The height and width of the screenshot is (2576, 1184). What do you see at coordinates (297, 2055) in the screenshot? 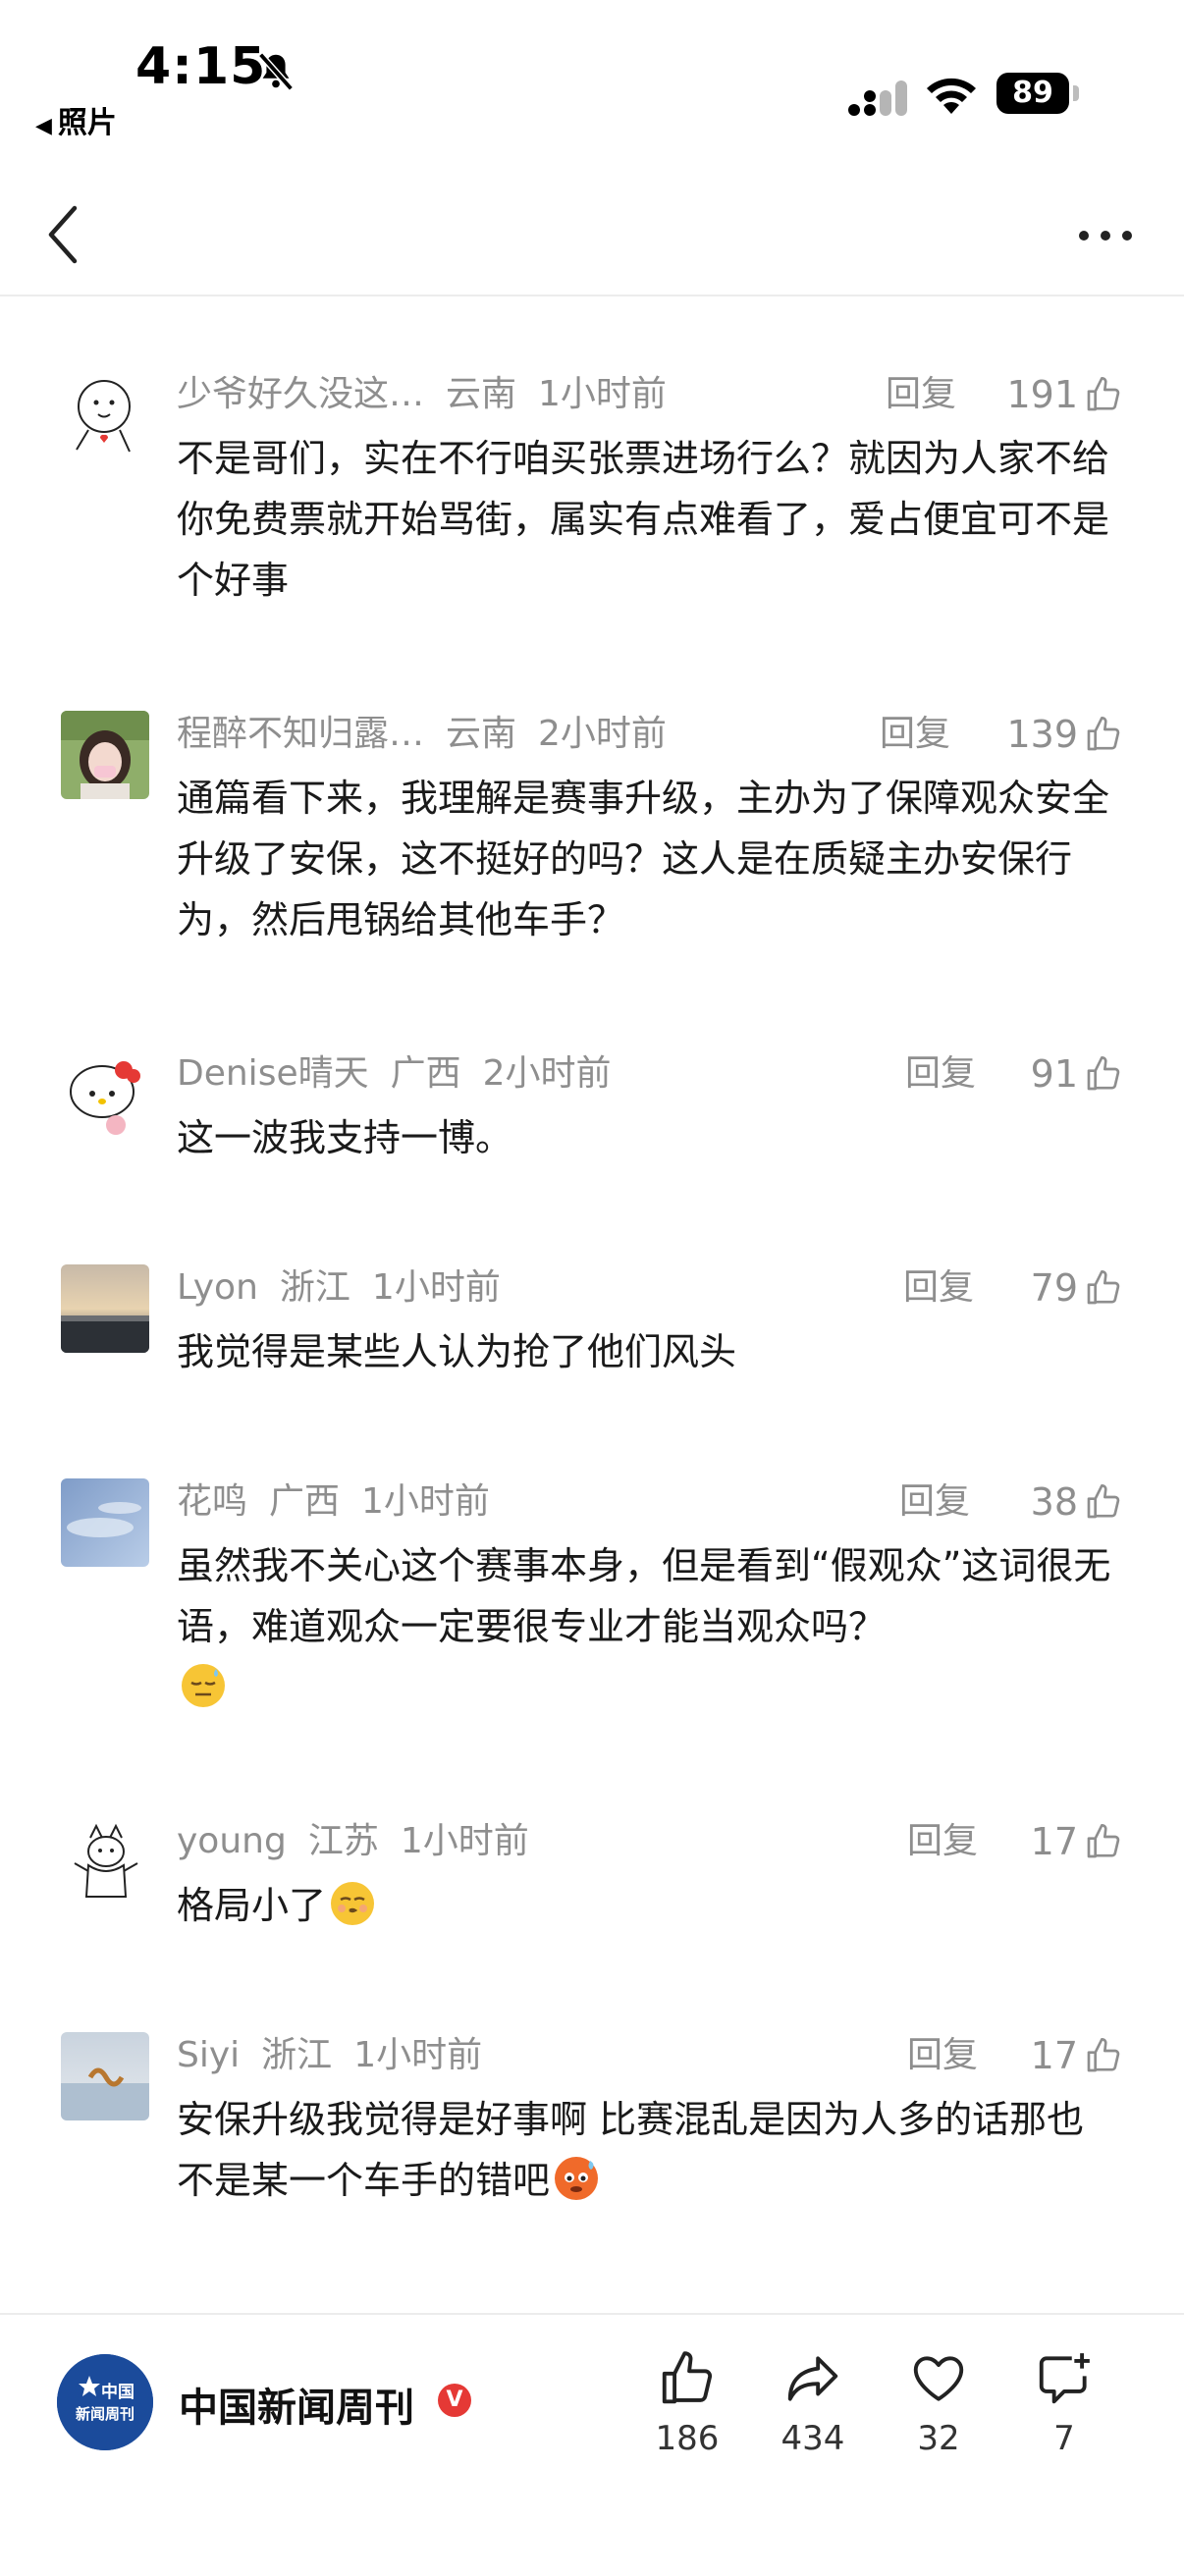
I see `comment-location: 浙江` at bounding box center [297, 2055].